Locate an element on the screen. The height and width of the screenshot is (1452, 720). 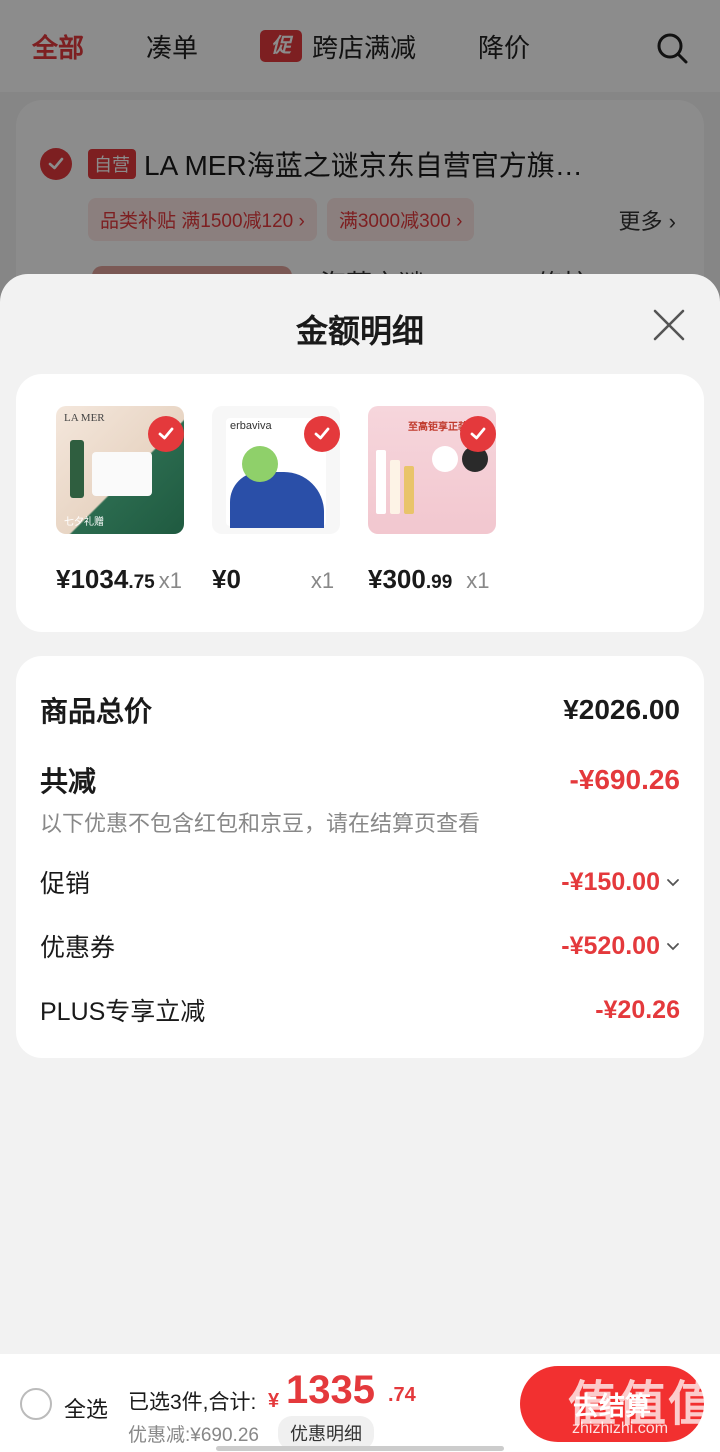
price-integer: ¥0 is located at coordinates (226, 579).